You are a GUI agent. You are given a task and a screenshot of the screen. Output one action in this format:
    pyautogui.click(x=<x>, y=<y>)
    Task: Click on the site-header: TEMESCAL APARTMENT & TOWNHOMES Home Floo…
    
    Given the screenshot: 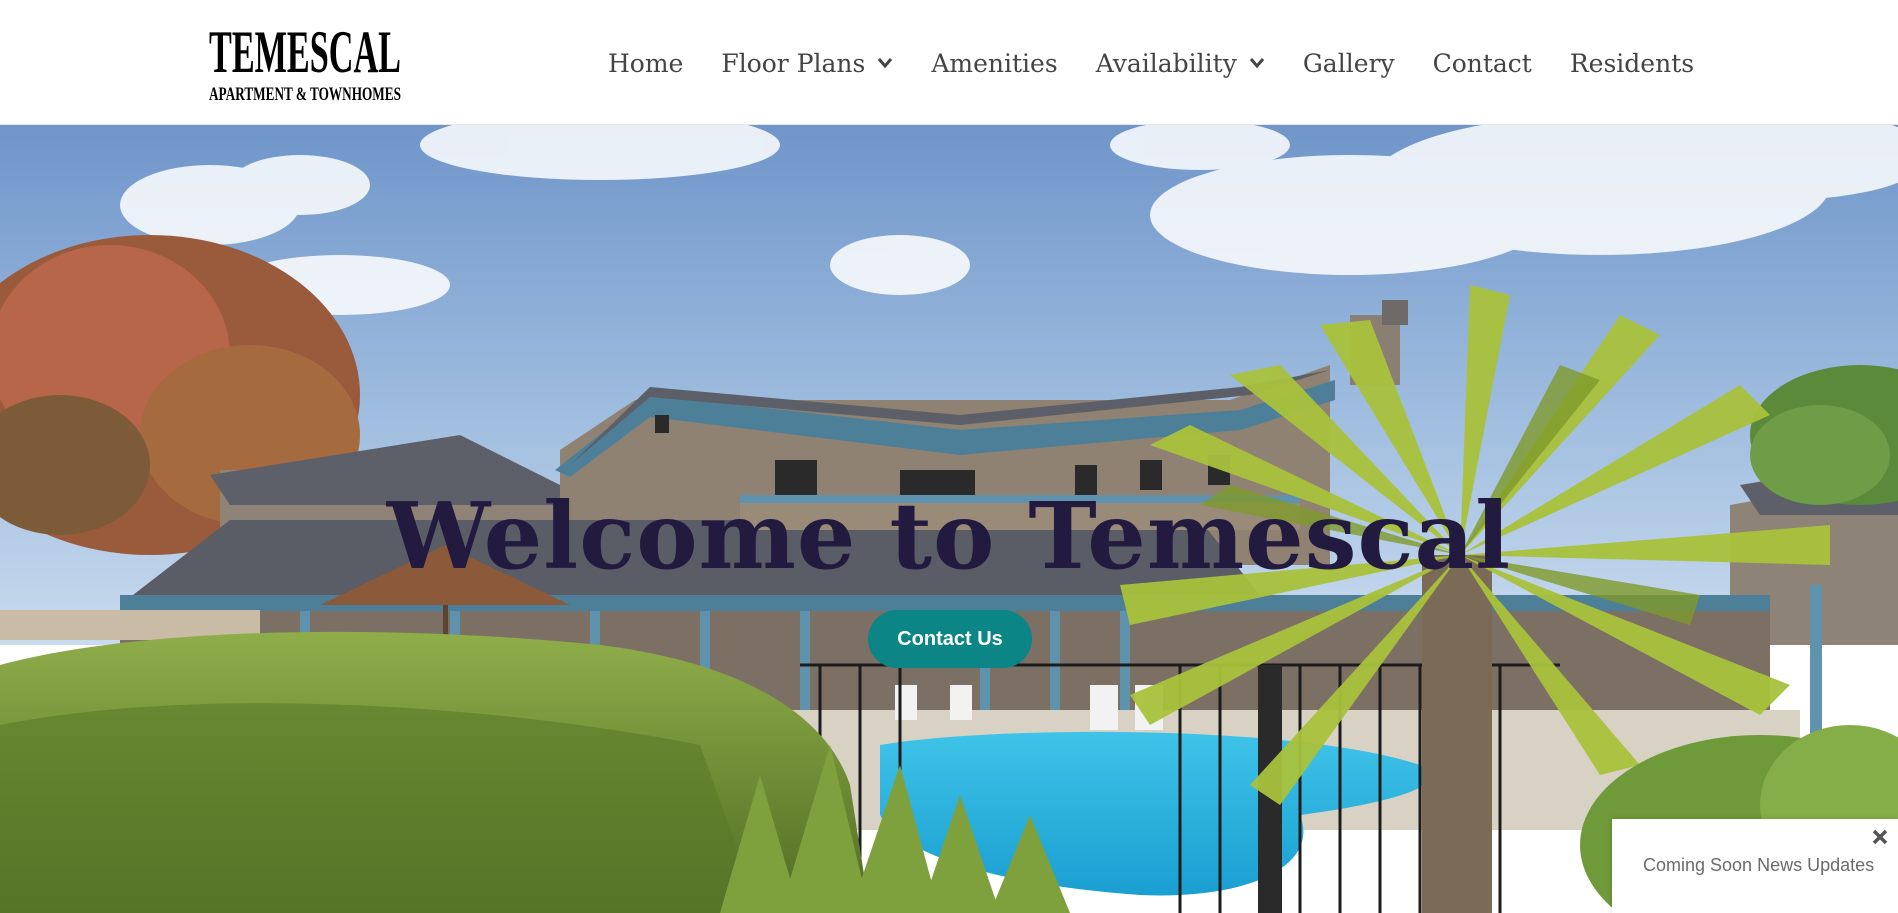 What is the action you would take?
    pyautogui.click(x=949, y=62)
    